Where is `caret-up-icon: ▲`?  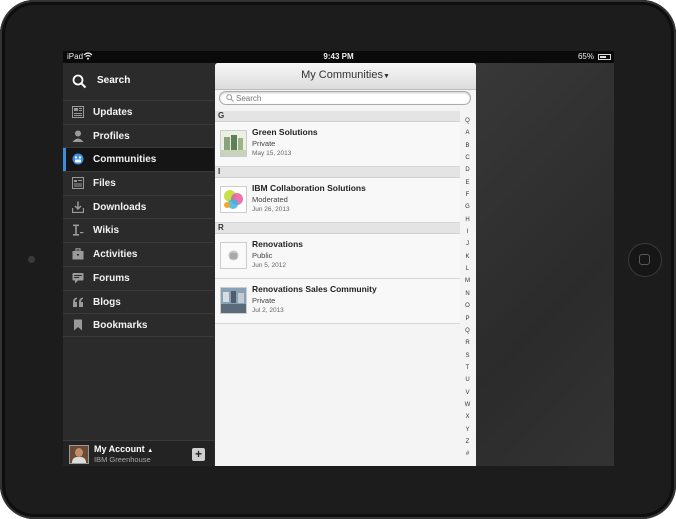
caret-up-icon: ▲ is located at coordinates (150, 451).